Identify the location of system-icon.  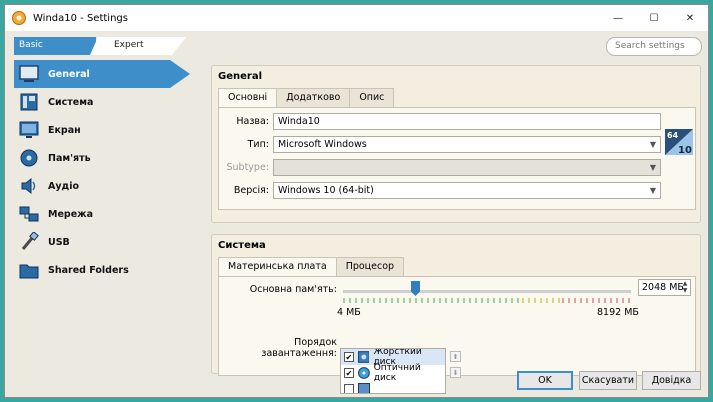
(29, 102).